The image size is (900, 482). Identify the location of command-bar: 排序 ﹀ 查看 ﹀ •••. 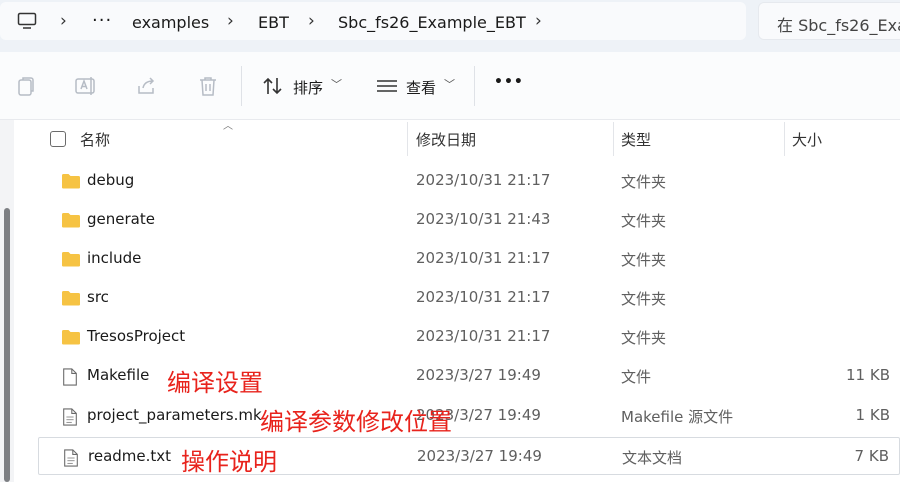
(450, 86).